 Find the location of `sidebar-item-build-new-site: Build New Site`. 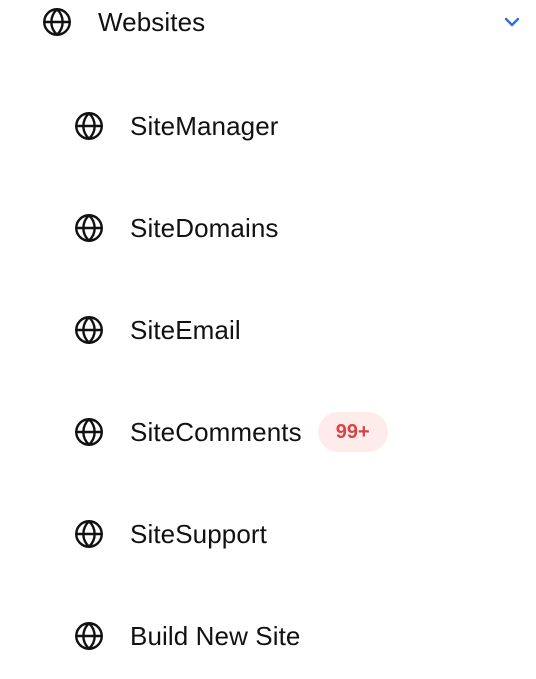

sidebar-item-build-new-site: Build New Site is located at coordinates (282, 636).